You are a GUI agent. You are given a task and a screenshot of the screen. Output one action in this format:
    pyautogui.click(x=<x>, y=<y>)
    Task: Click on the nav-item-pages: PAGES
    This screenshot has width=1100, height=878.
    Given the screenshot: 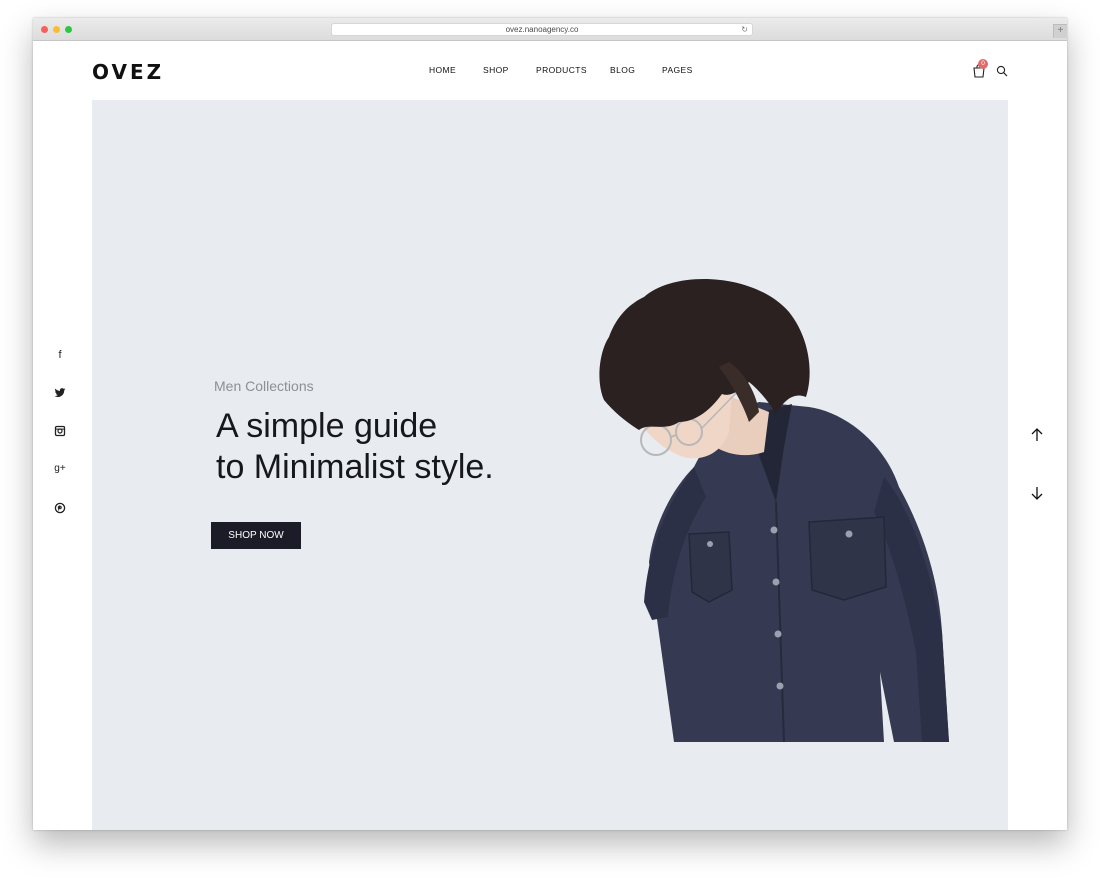 What is the action you would take?
    pyautogui.click(x=677, y=70)
    